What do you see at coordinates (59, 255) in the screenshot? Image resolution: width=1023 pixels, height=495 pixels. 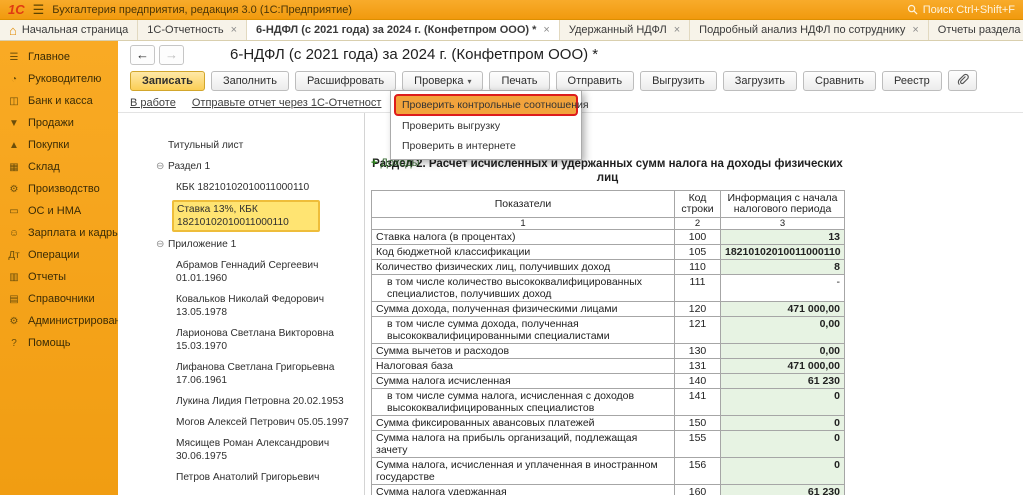 I see `sidebar-item: Дт Операции` at bounding box center [59, 255].